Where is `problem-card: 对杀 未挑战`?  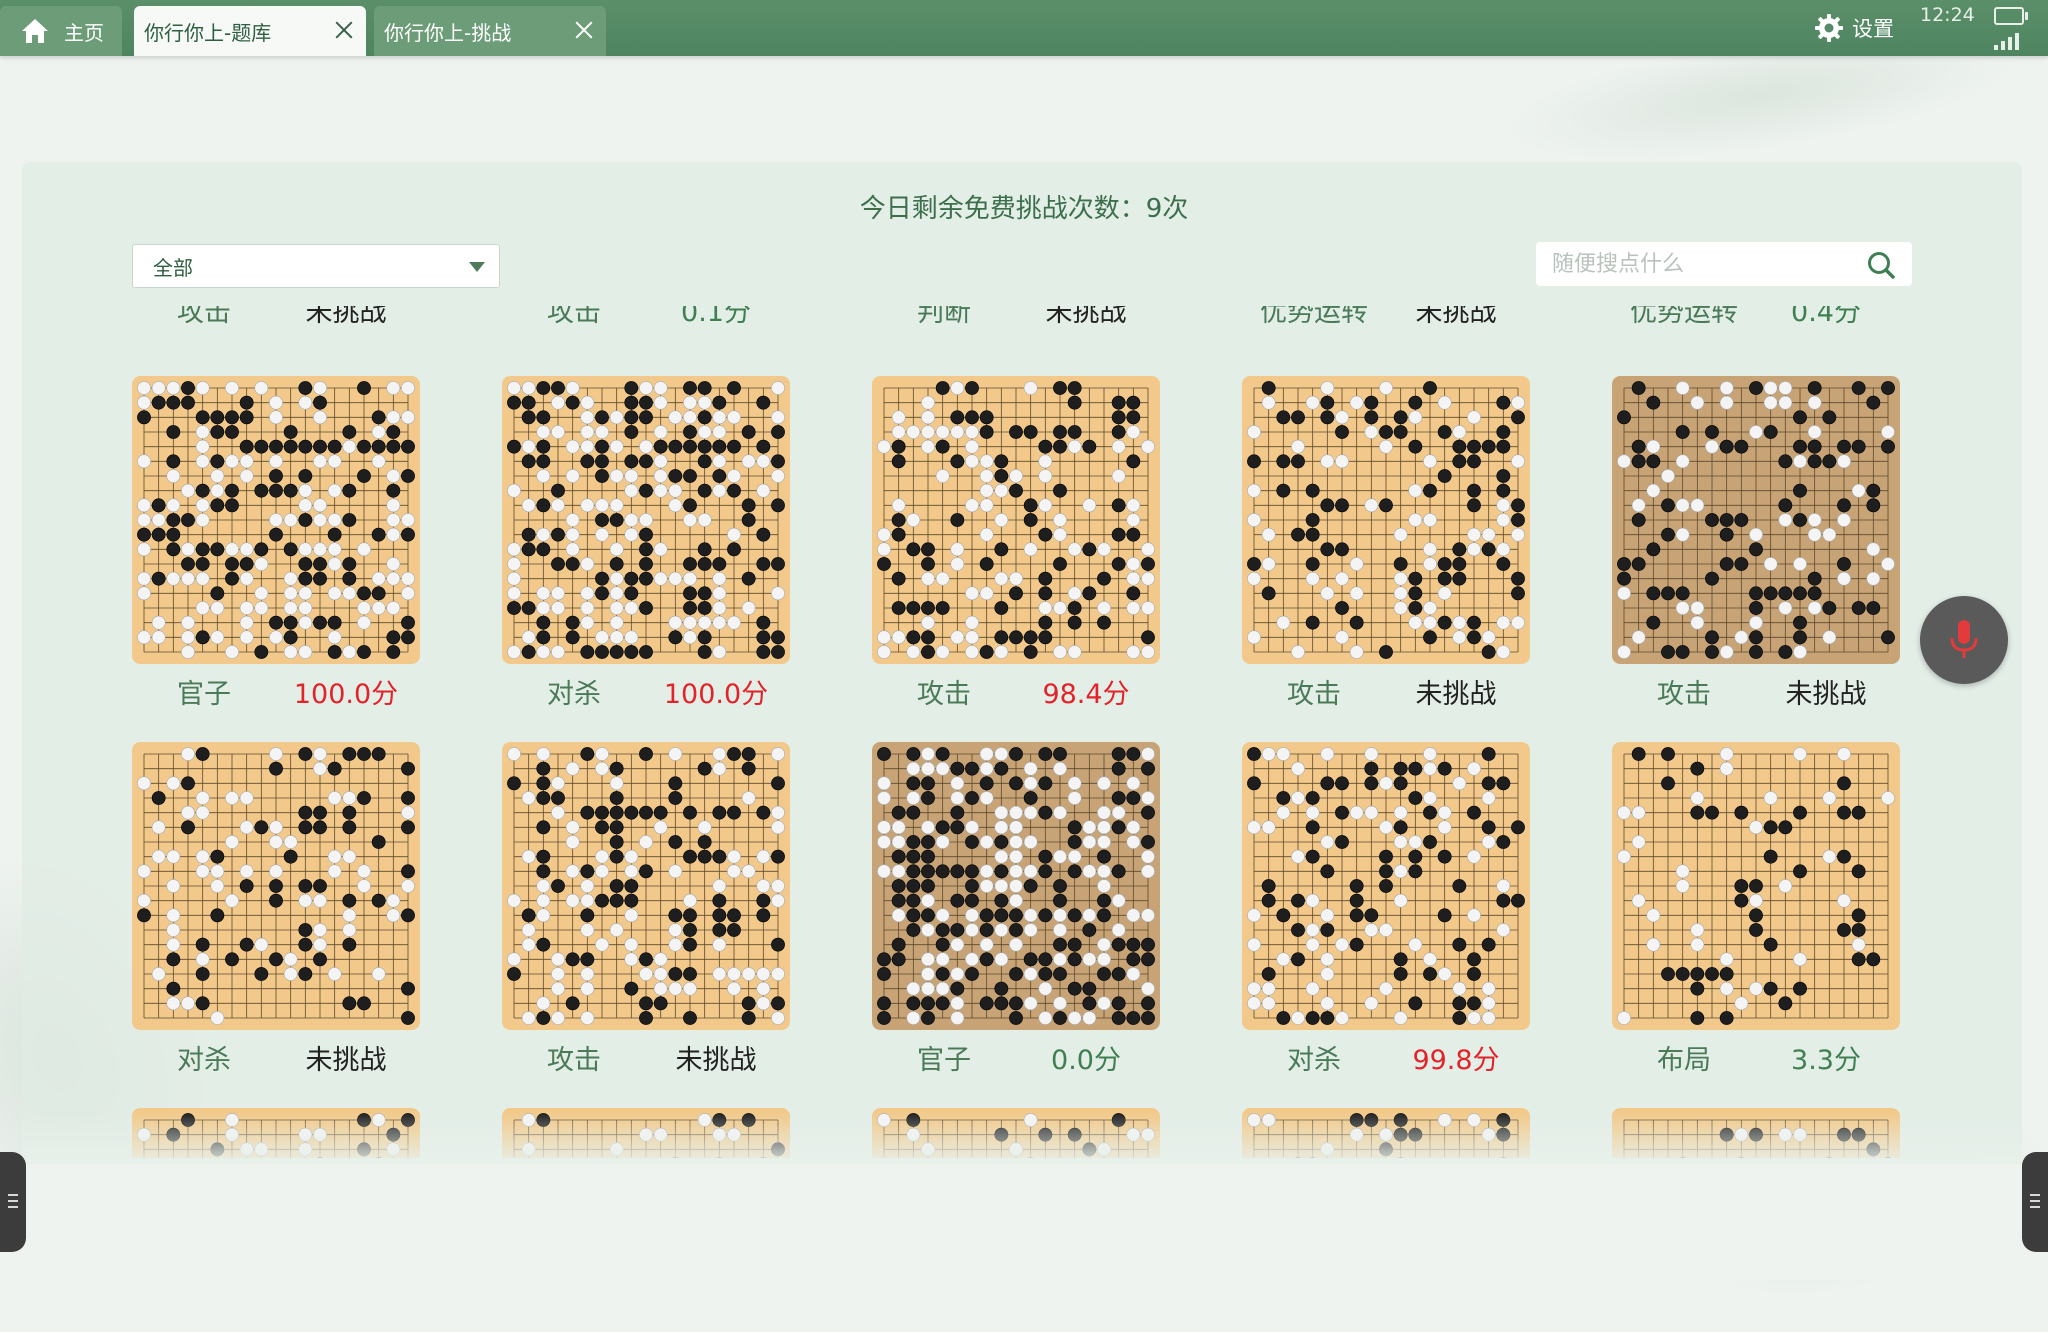
problem-card: 对杀 未挑战 is located at coordinates (277, 909).